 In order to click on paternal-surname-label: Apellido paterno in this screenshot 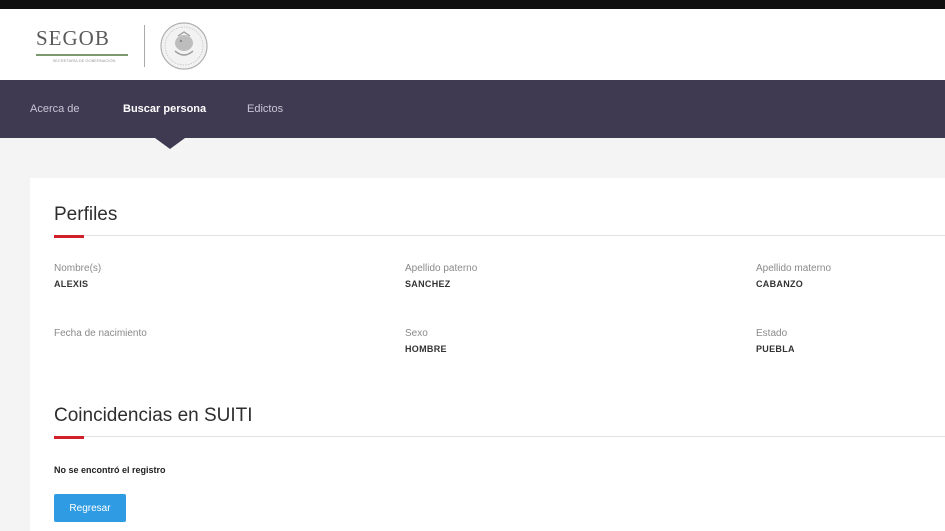, I will do `click(441, 268)`.